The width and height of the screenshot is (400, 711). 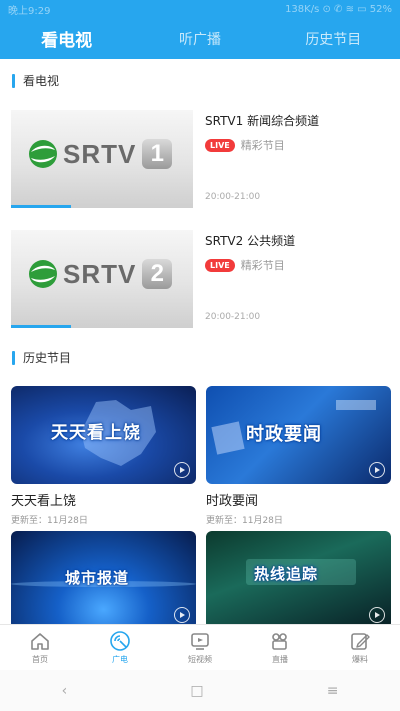 What do you see at coordinates (200, 9) in the screenshot?
I see `status-bar: 晚上9:29 138K/s ⊙ ✆ ≋ ▭ 52%` at bounding box center [200, 9].